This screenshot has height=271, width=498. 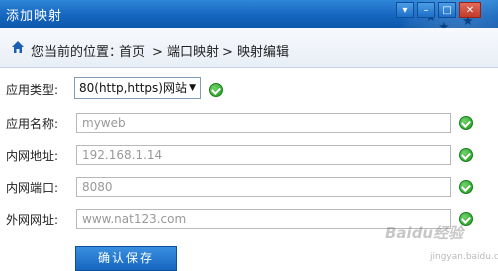 What do you see at coordinates (263, 123) in the screenshot?
I see `app-name-input: myweb` at bounding box center [263, 123].